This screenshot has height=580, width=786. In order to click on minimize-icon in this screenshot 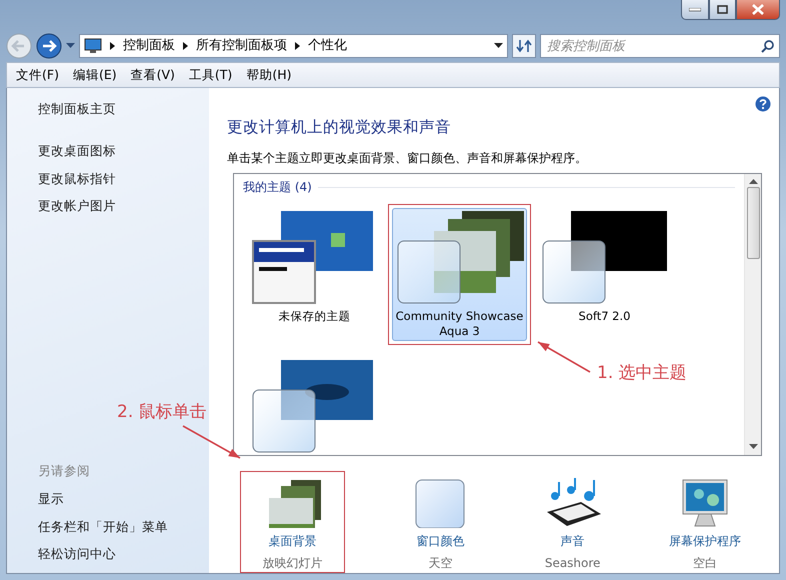, I will do `click(695, 10)`.